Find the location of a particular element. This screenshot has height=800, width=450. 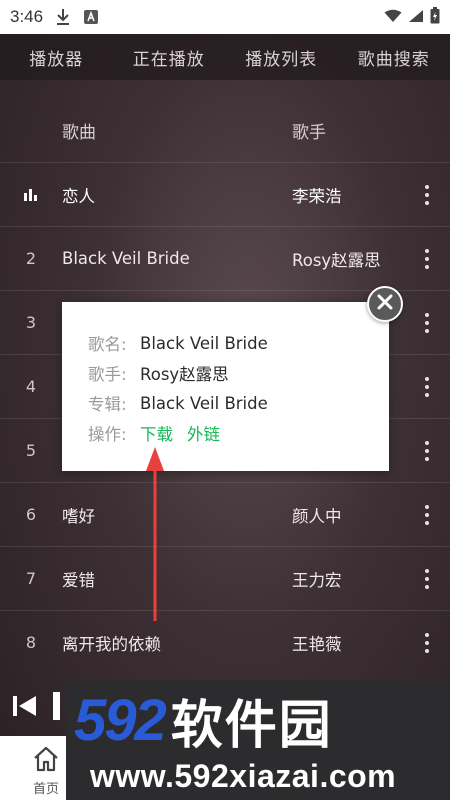

annotation-arrow-icon is located at coordinates (155, 534).